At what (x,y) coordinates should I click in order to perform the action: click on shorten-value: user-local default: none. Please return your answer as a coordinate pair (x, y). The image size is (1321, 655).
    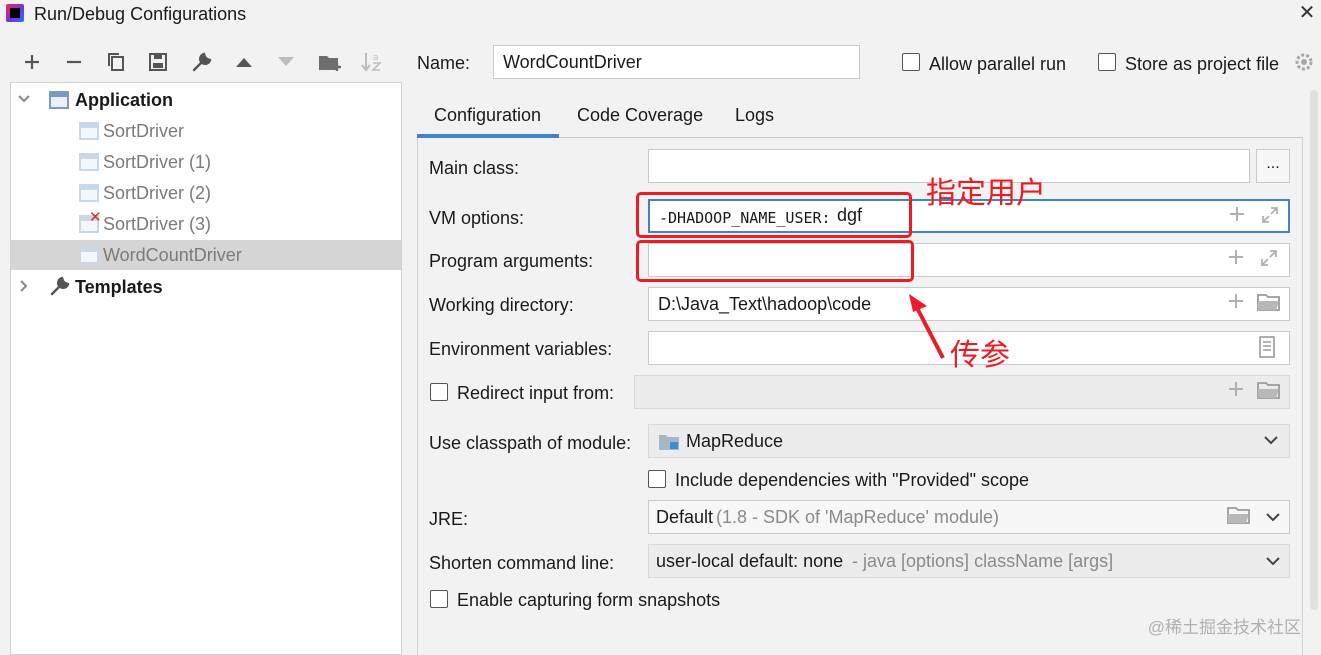
    Looking at the image, I should click on (750, 561).